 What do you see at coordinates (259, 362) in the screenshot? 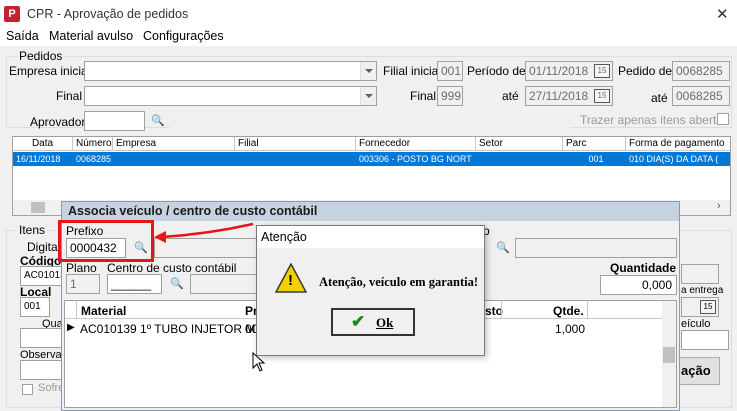
I see `mouse-cursor-icon` at bounding box center [259, 362].